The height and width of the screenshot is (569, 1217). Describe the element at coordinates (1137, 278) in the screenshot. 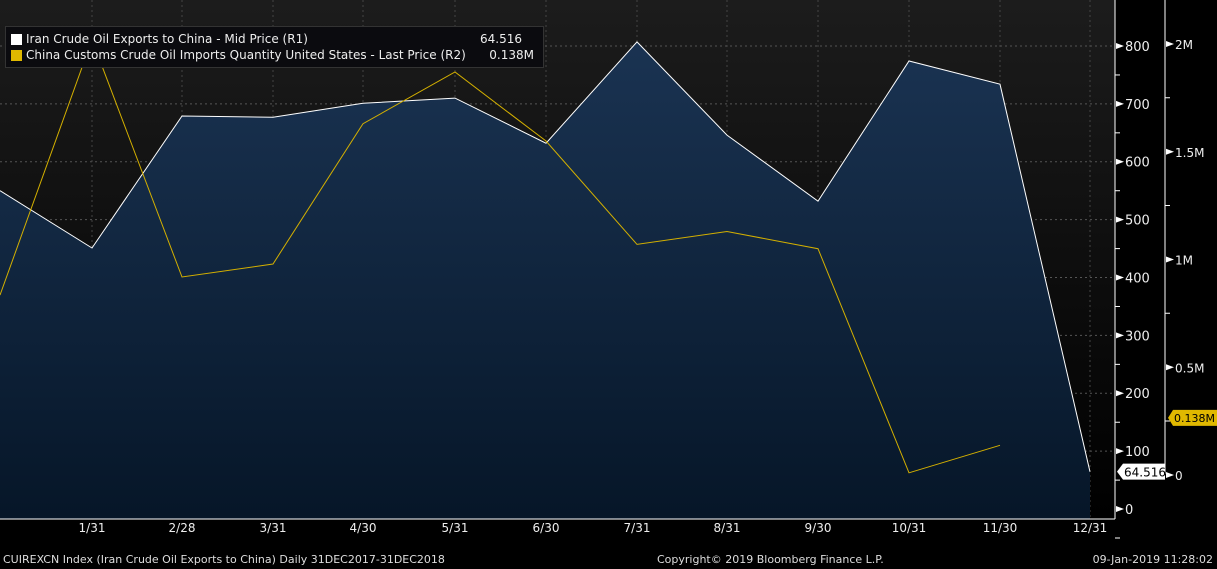

I see `r1-tick-label: 400` at that location.